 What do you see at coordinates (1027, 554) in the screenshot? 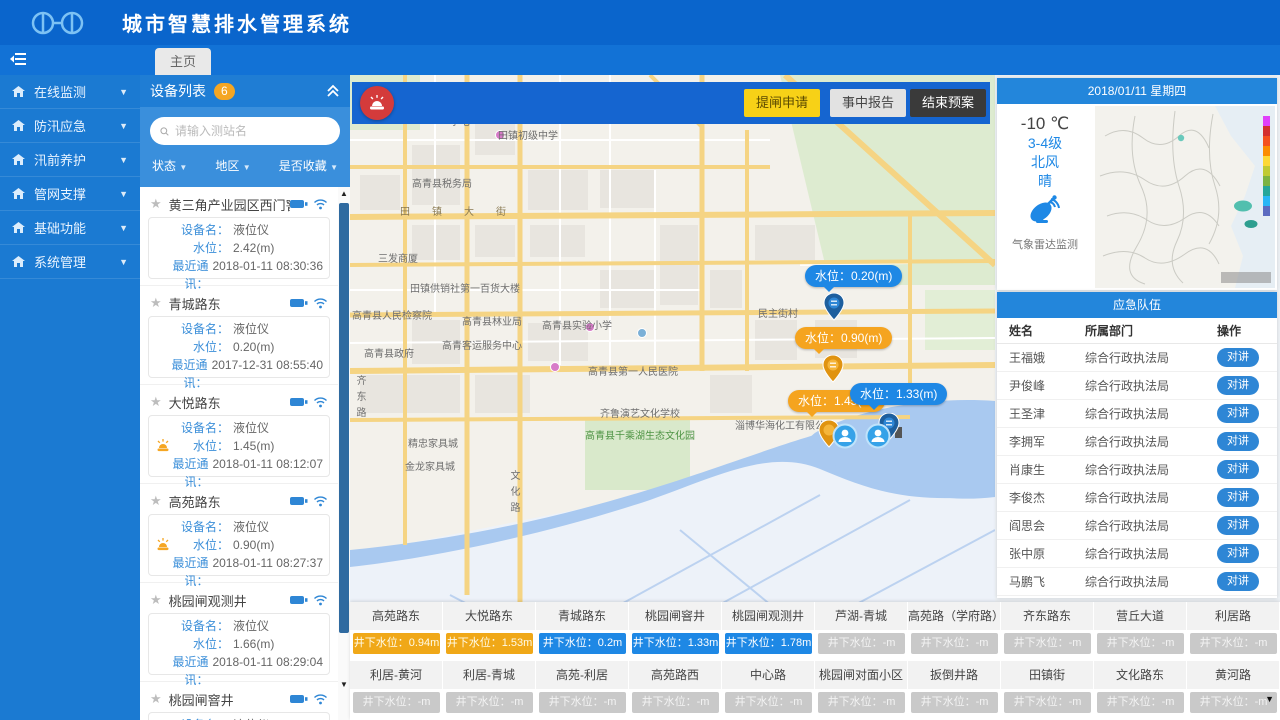
I see `member-name: 张中原` at bounding box center [1027, 554].